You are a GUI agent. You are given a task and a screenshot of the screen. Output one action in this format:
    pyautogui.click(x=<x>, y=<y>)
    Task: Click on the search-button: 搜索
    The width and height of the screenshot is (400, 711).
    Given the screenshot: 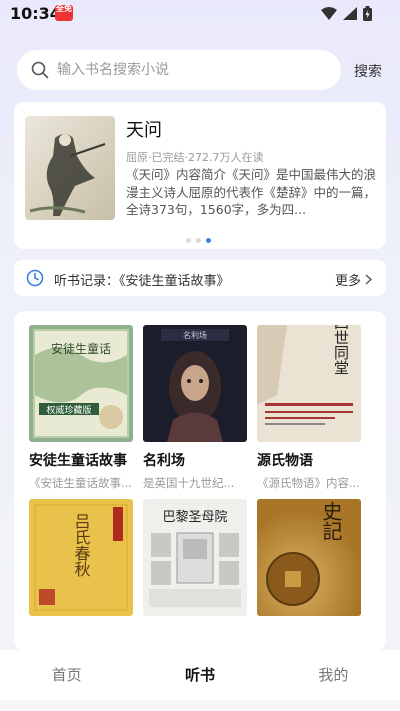 What is the action you would take?
    pyautogui.click(x=368, y=71)
    